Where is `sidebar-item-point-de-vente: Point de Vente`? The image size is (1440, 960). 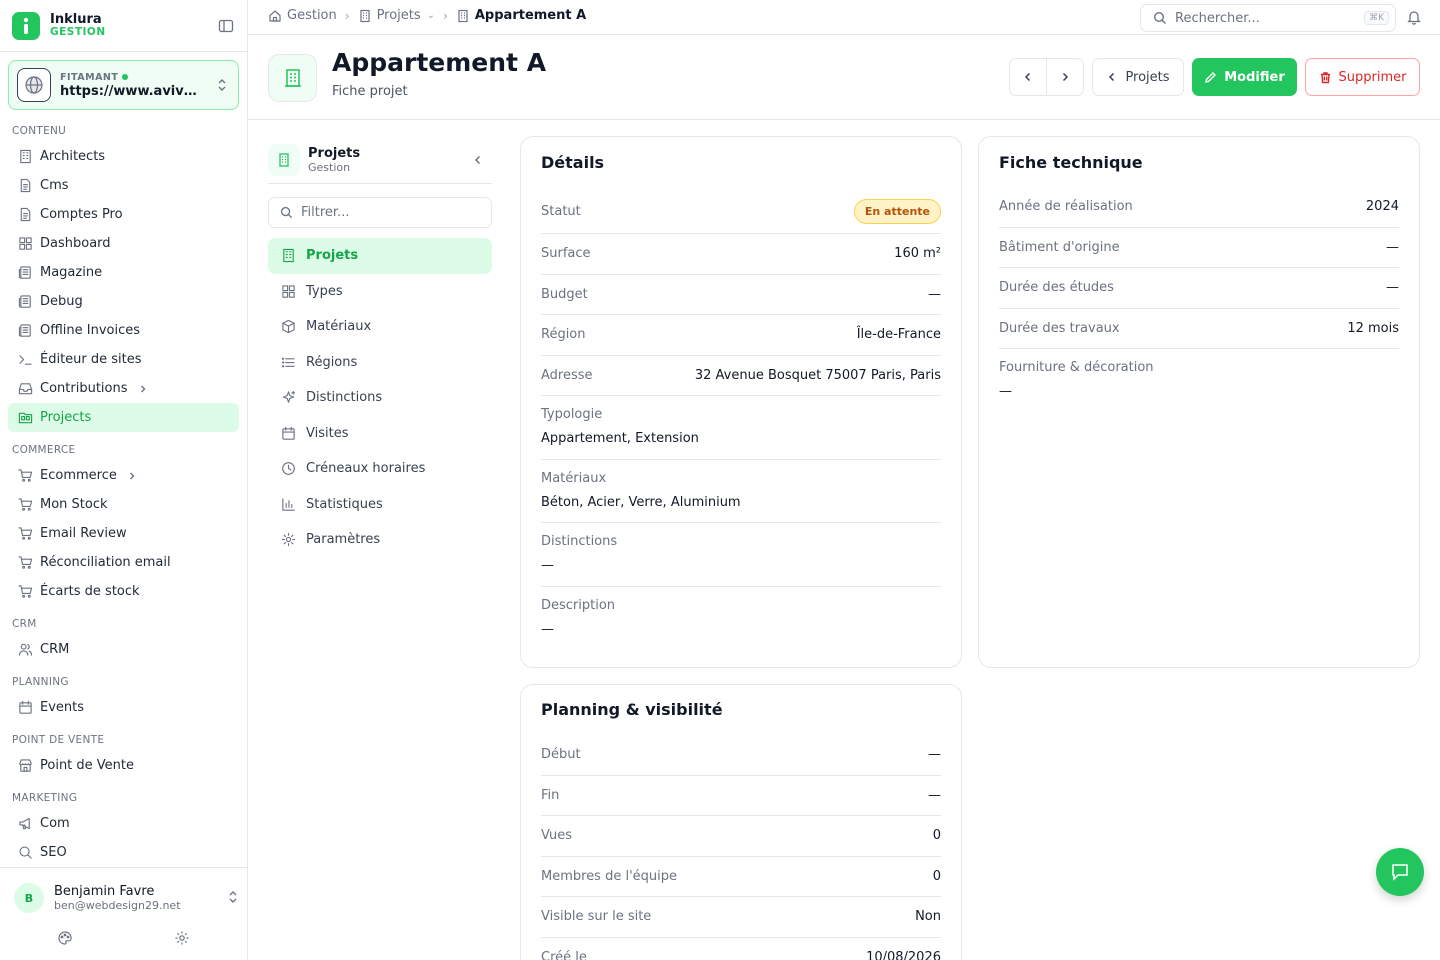 sidebar-item-point-de-vente: Point de Vente is located at coordinates (123, 765).